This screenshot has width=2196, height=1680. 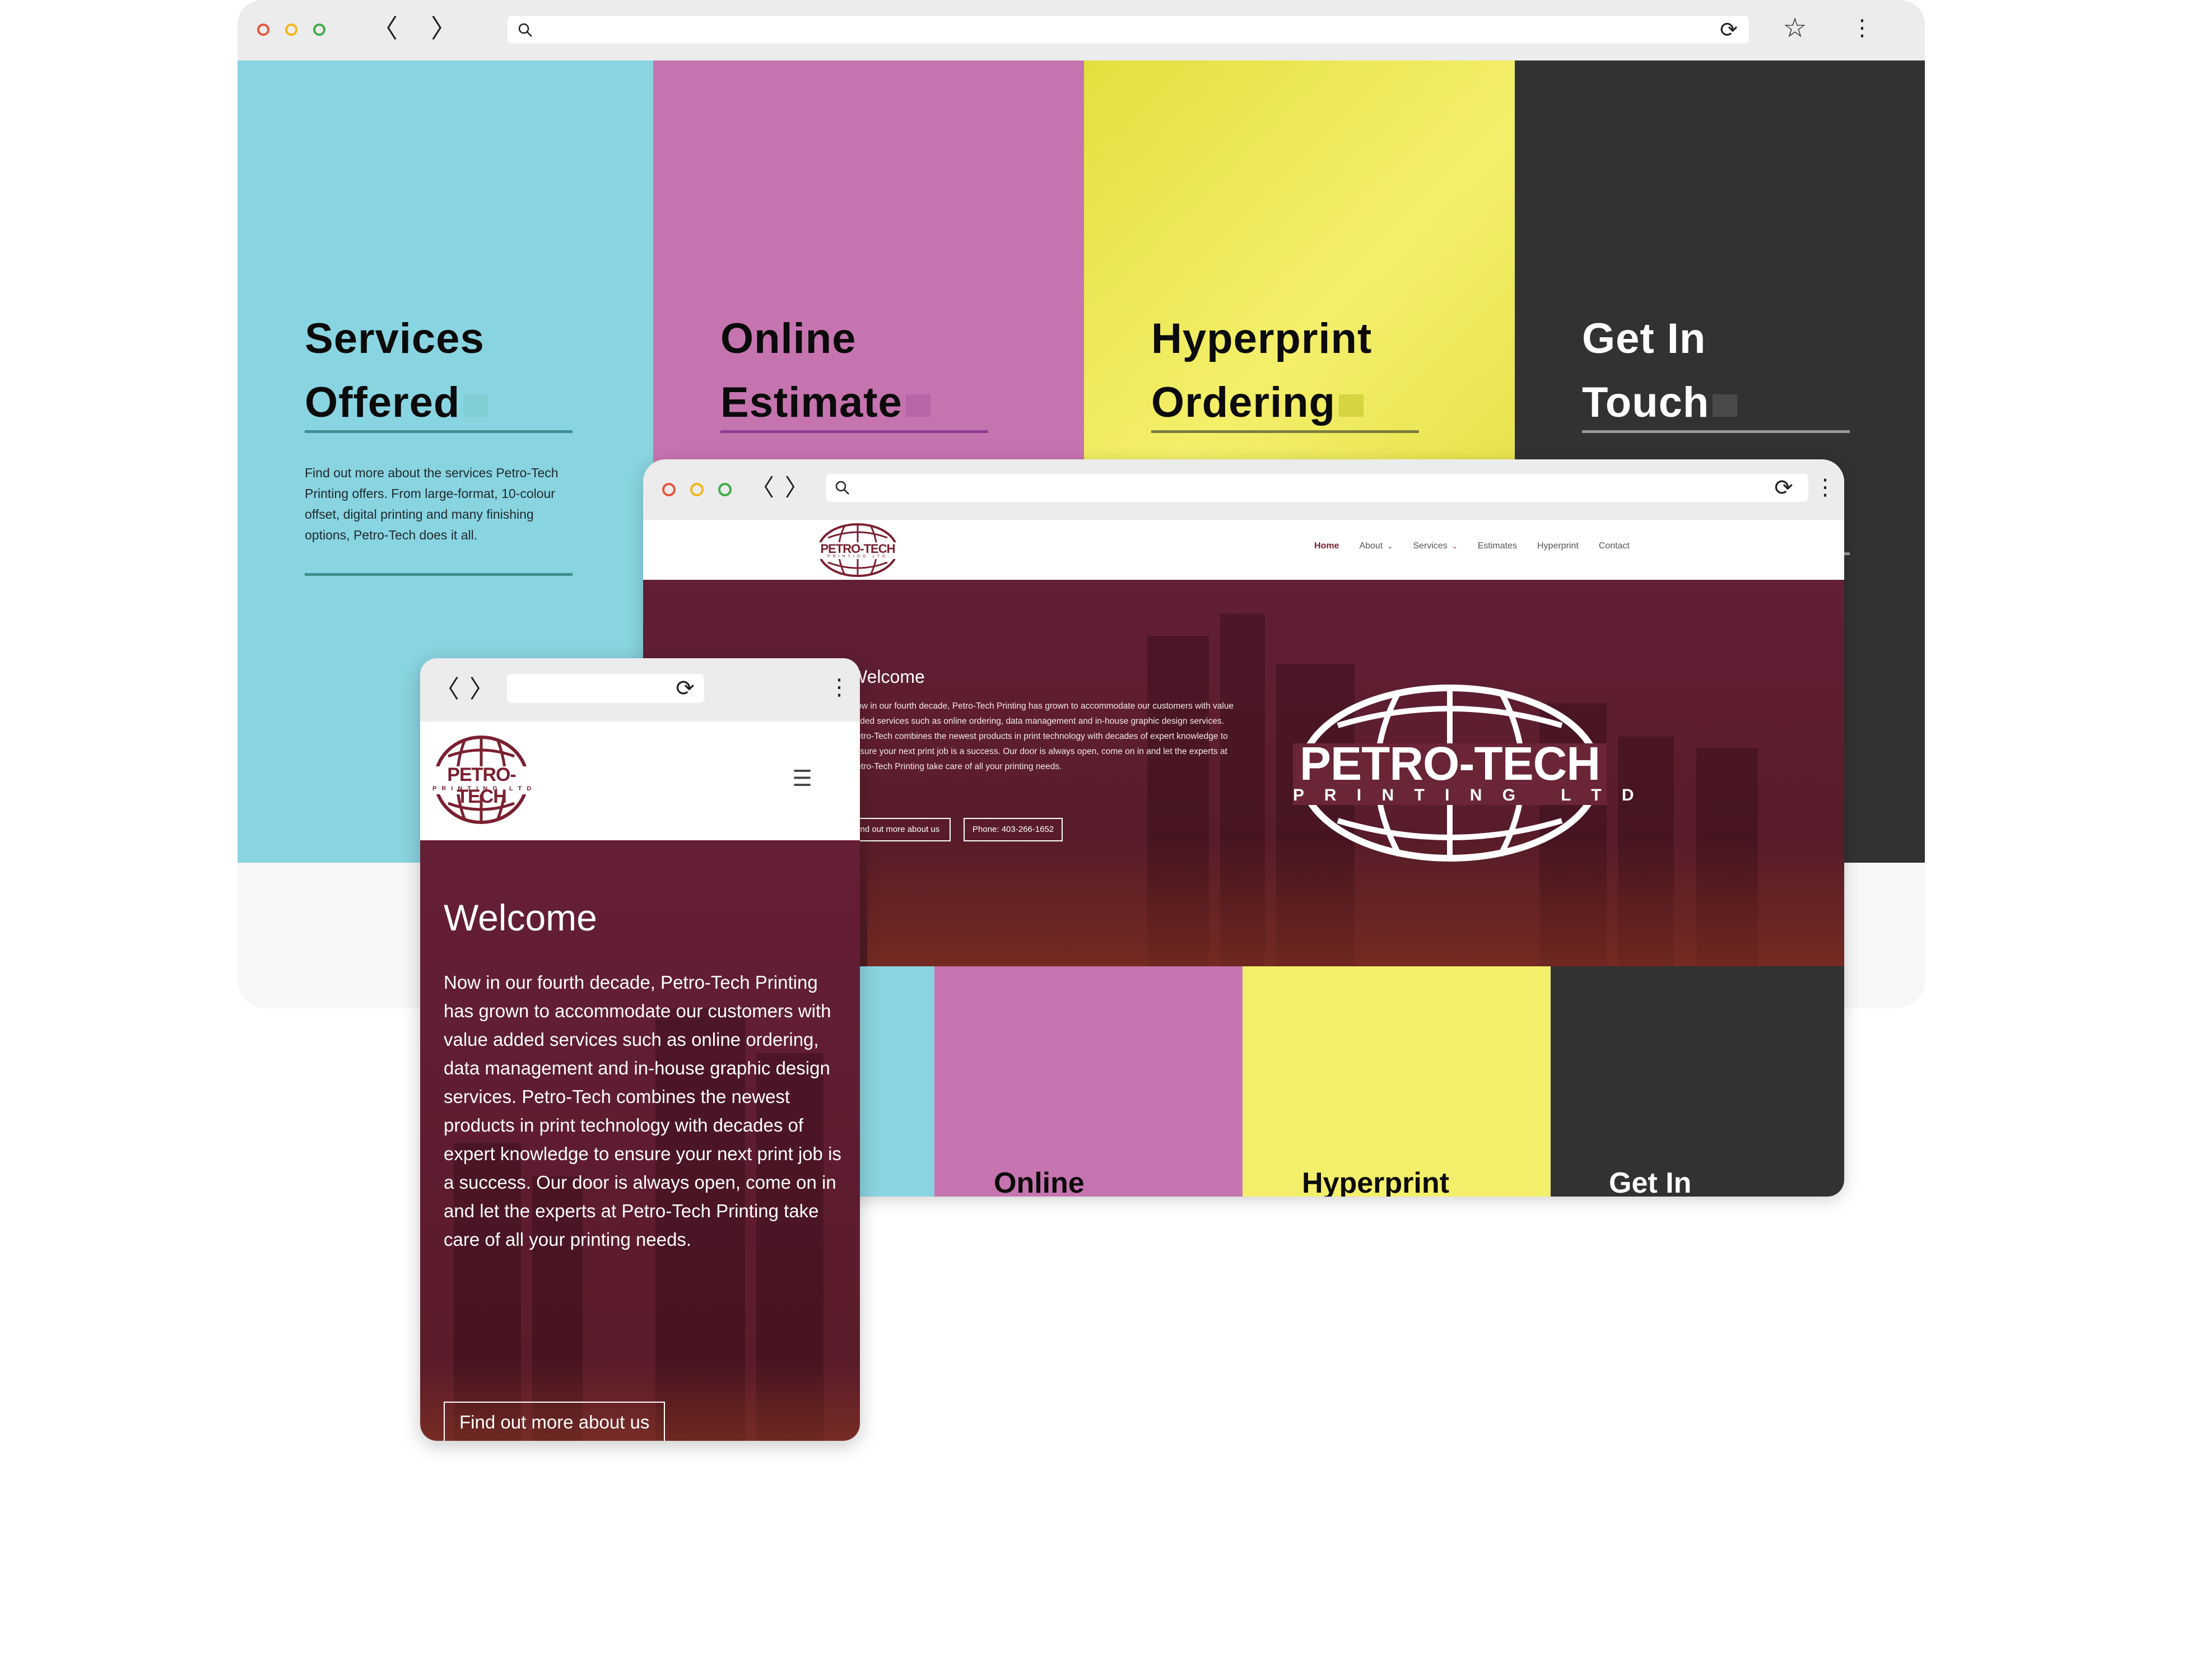 What do you see at coordinates (1435, 546) in the screenshot?
I see `nav-services: Services ⌄` at bounding box center [1435, 546].